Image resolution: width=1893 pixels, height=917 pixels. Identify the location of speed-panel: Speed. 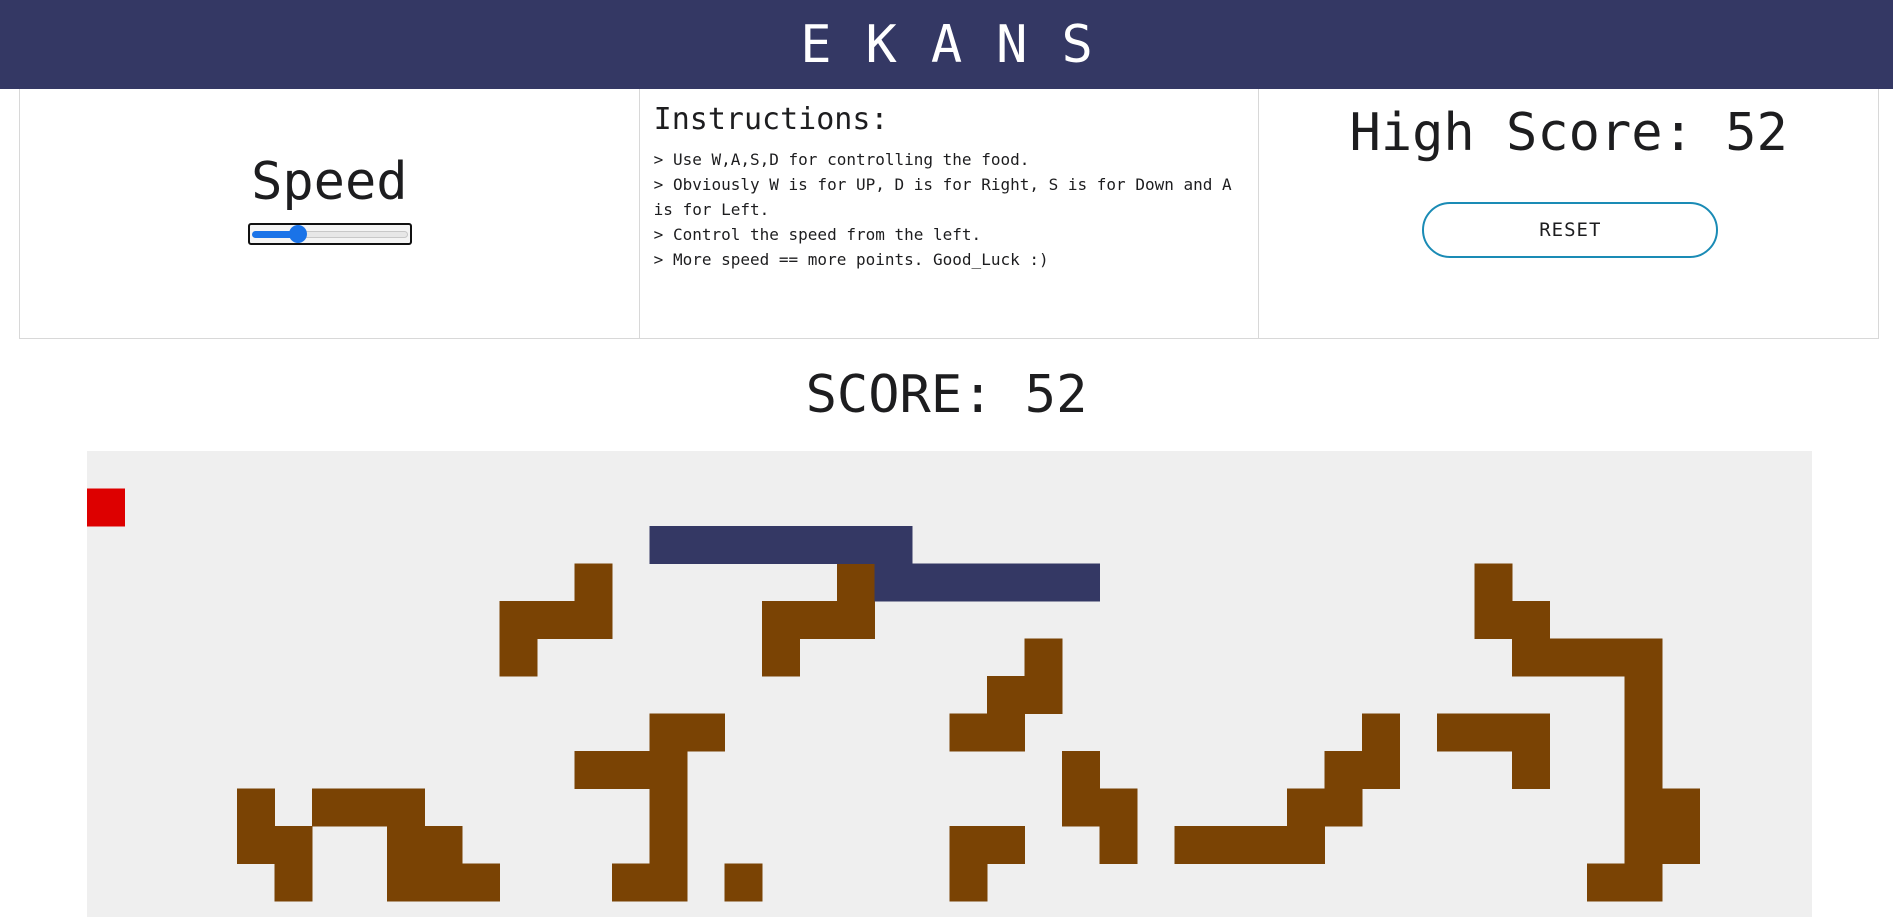
(329, 214).